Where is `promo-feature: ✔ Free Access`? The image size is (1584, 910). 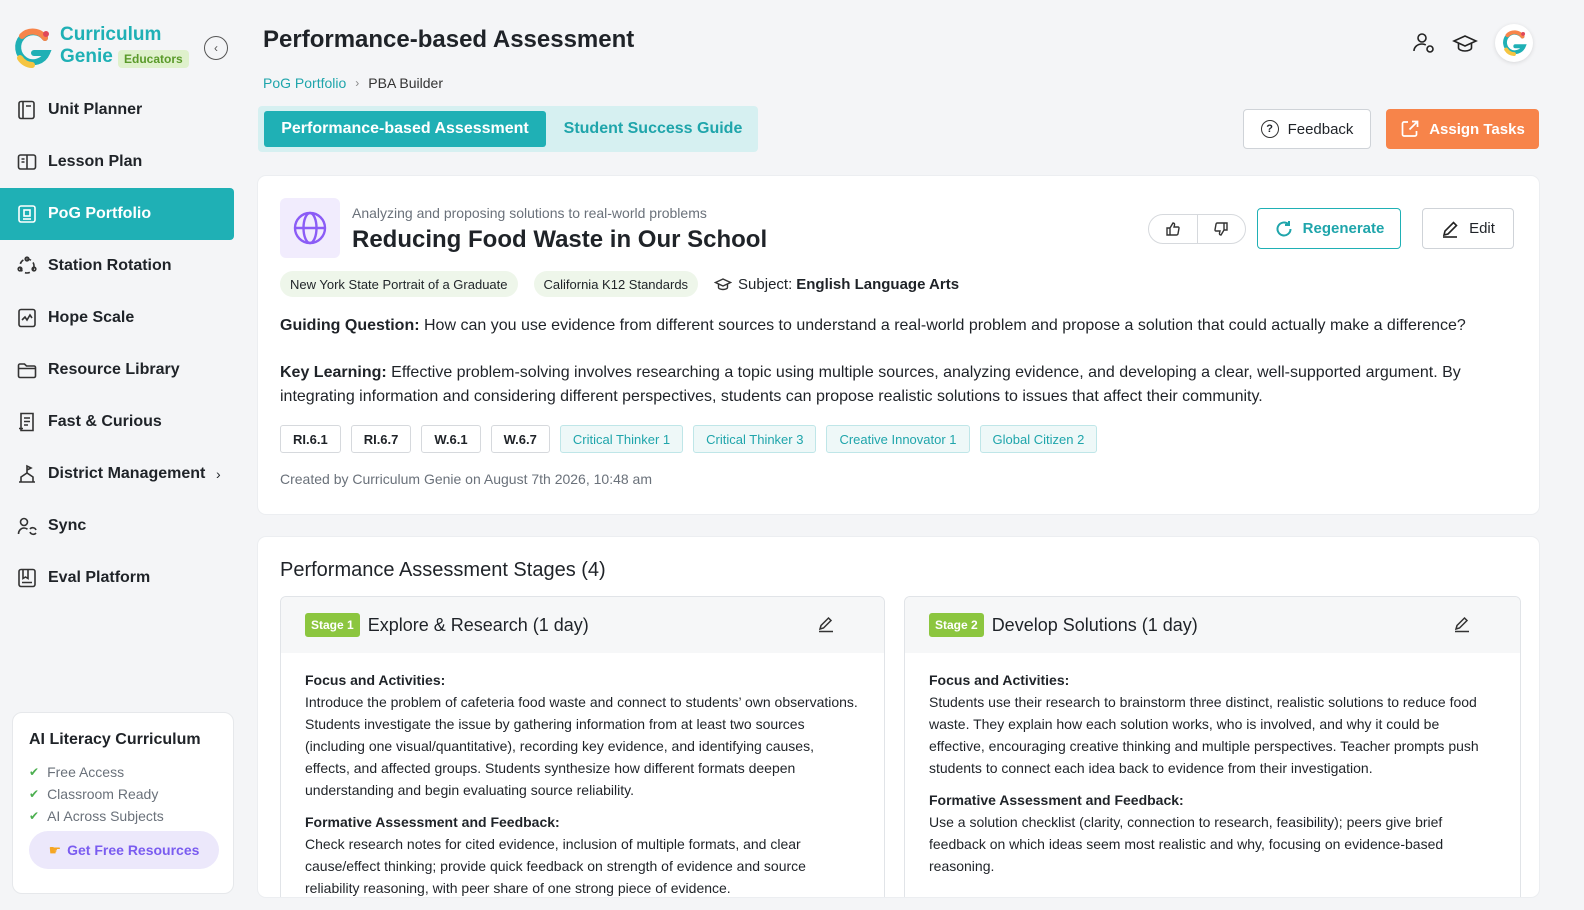 promo-feature: ✔ Free Access is located at coordinates (96, 772).